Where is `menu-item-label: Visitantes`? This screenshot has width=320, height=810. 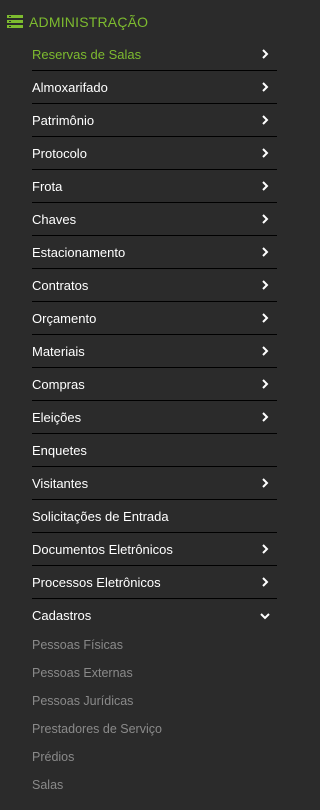
menu-item-label: Visitantes is located at coordinates (60, 483).